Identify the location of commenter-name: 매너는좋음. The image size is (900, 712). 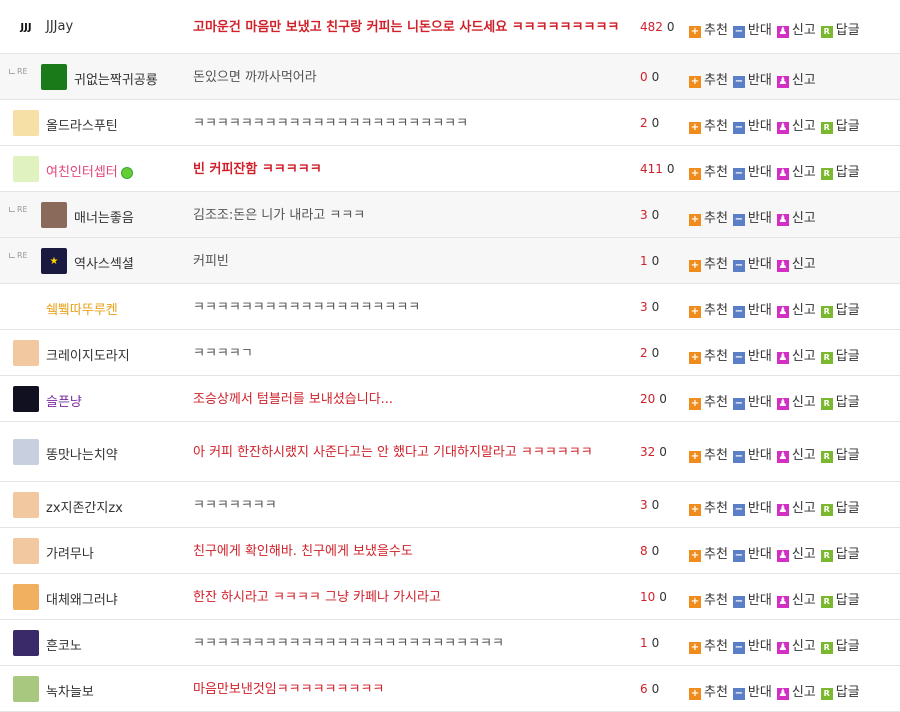
(104, 216).